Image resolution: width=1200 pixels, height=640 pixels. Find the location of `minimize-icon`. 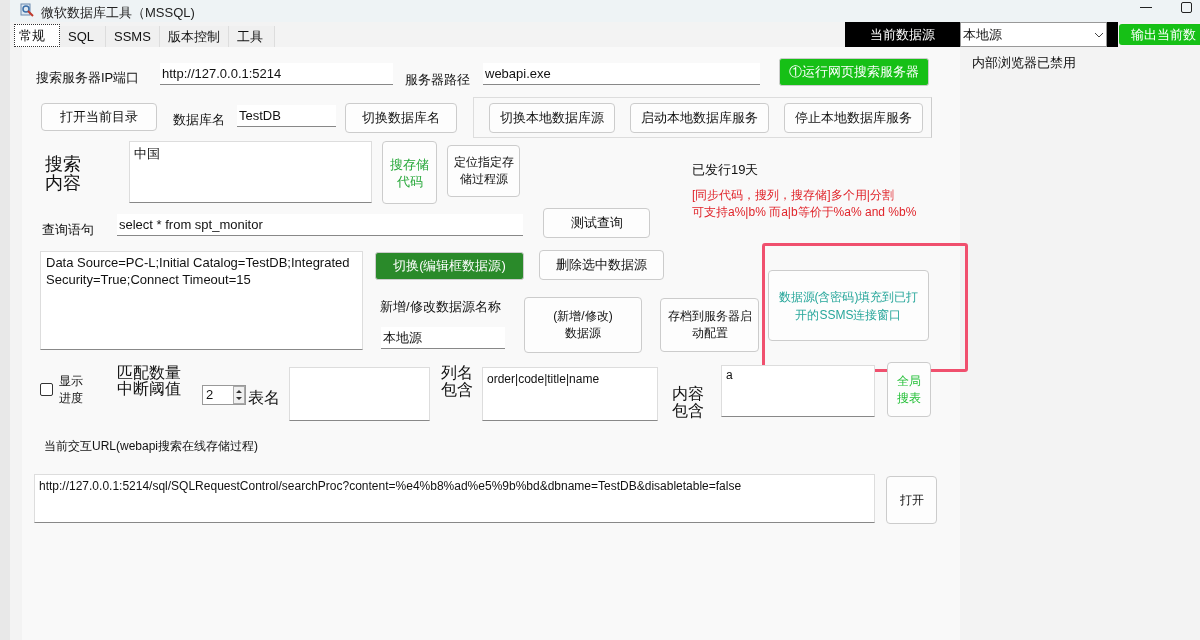

minimize-icon is located at coordinates (1146, 8).